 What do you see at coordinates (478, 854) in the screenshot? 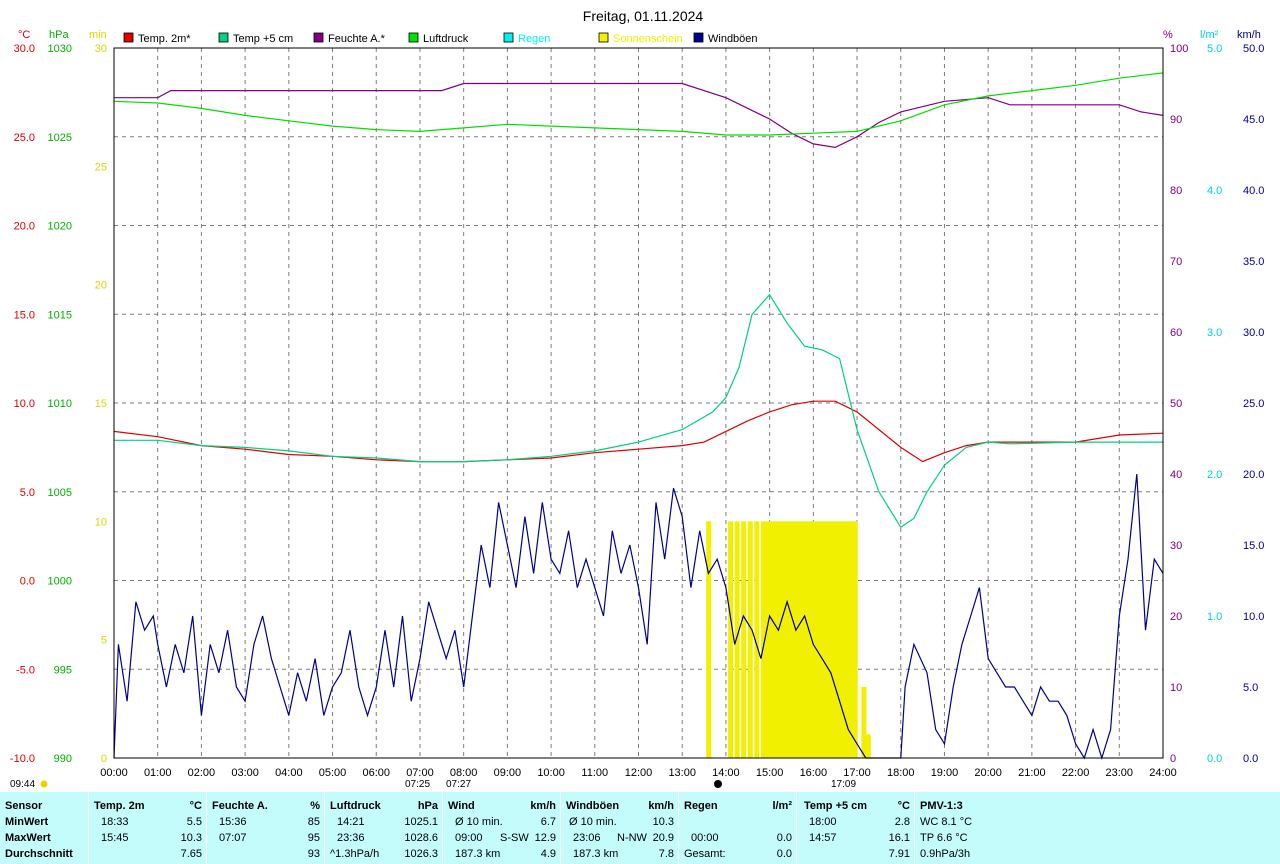
I see `wind-distance: 187.3 km` at bounding box center [478, 854].